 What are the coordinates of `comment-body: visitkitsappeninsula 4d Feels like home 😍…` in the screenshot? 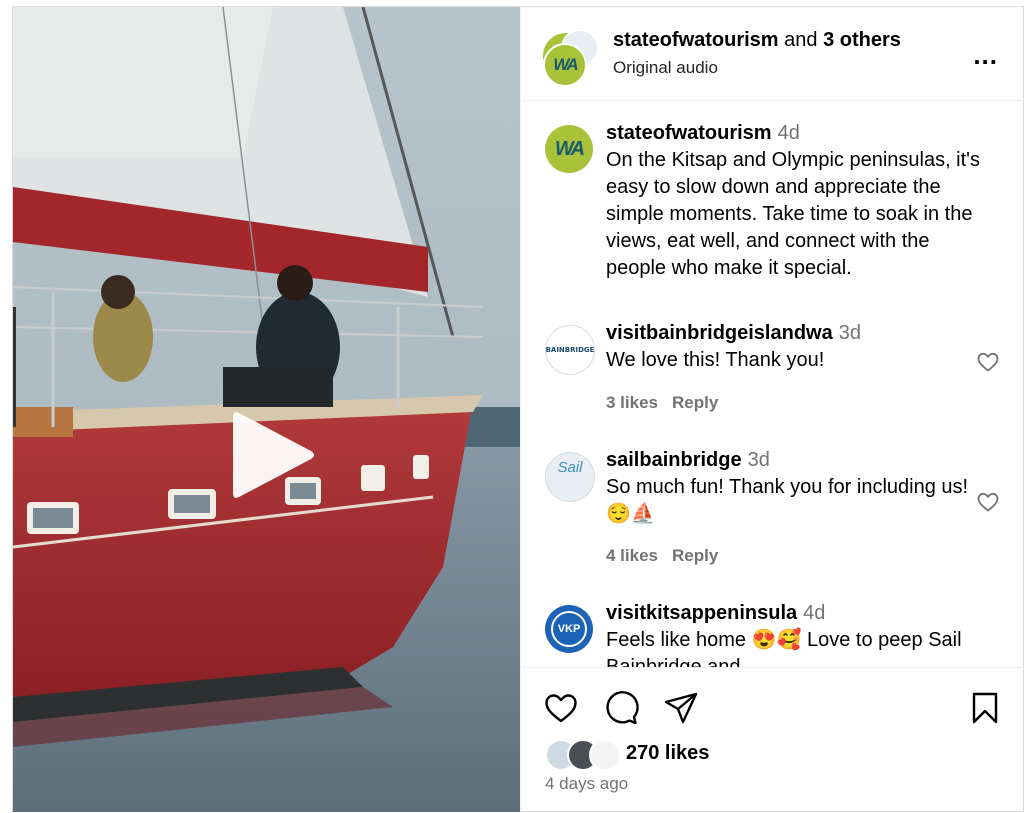 It's located at (796, 633).